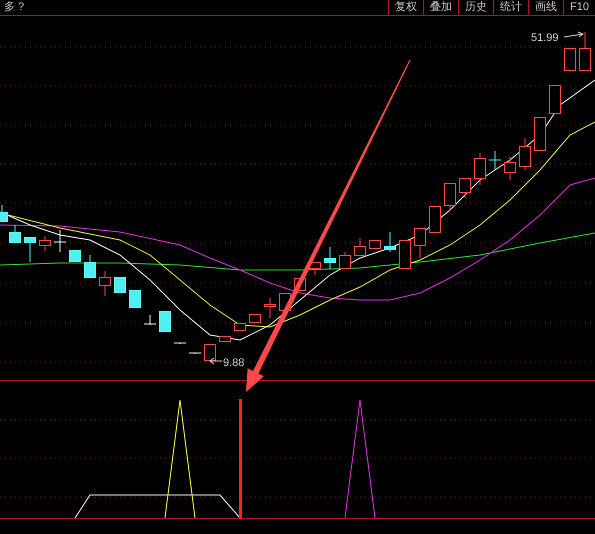 Image resolution: width=595 pixels, height=534 pixels. What do you see at coordinates (233, 363) in the screenshot?
I see `low-price-label: 9.88` at bounding box center [233, 363].